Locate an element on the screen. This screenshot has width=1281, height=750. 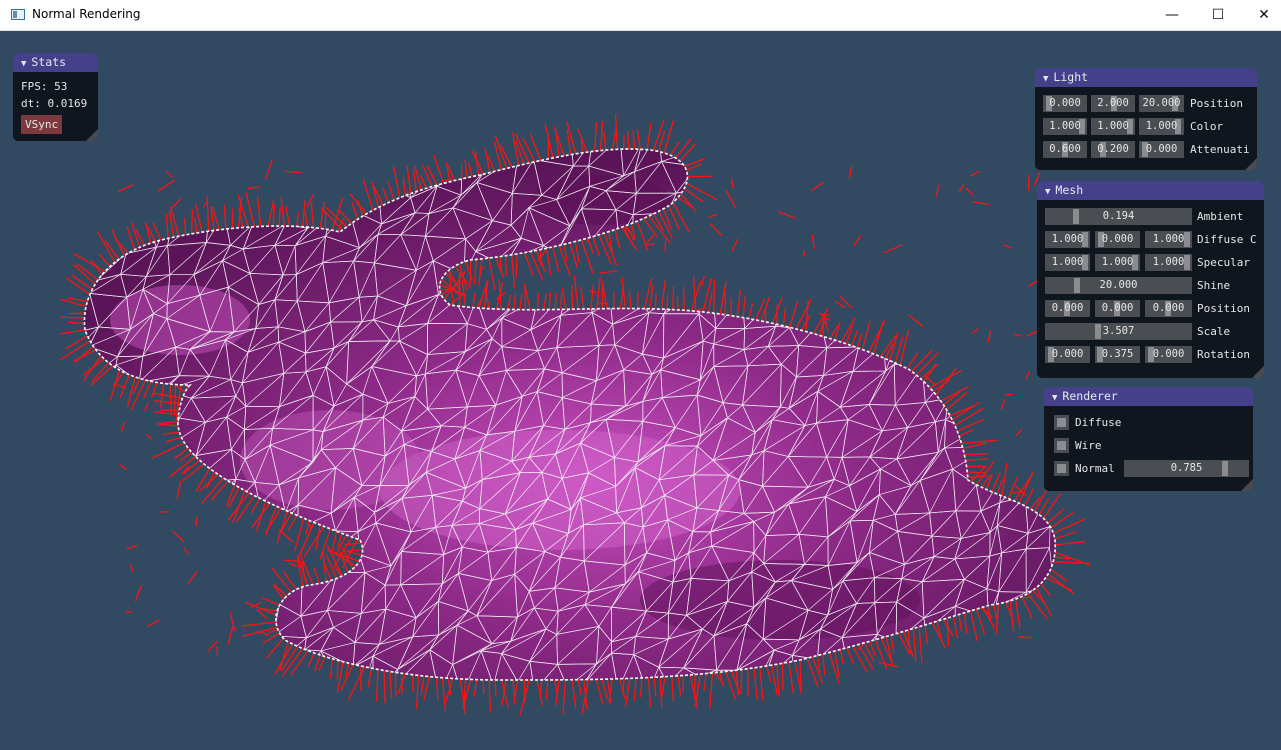
mesh-diffuse-b: 1.000 is located at coordinates (1168, 239).